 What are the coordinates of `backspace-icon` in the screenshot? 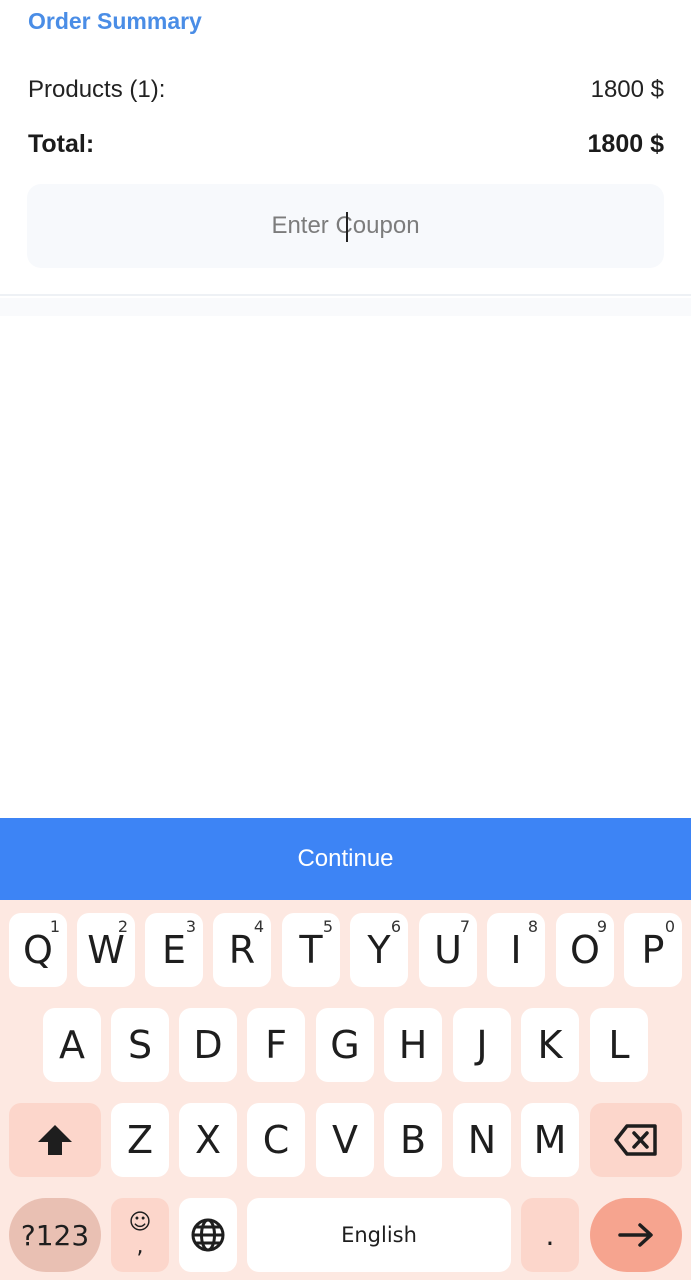 It's located at (635, 1140).